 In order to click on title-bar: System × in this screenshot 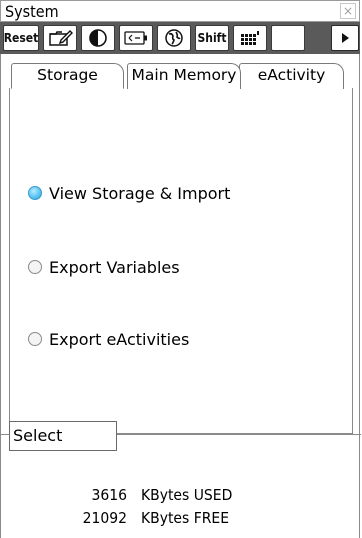, I will do `click(180, 11)`.